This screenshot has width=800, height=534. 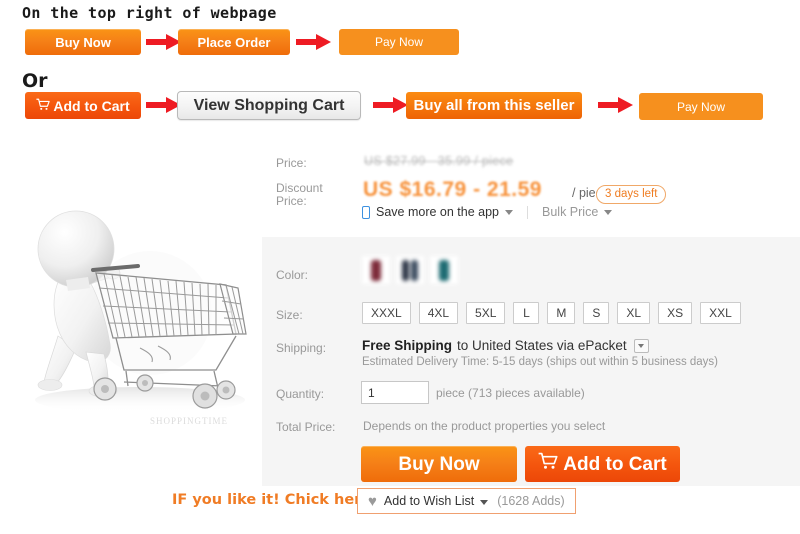 I want to click on color-label: Color:, so click(x=292, y=275).